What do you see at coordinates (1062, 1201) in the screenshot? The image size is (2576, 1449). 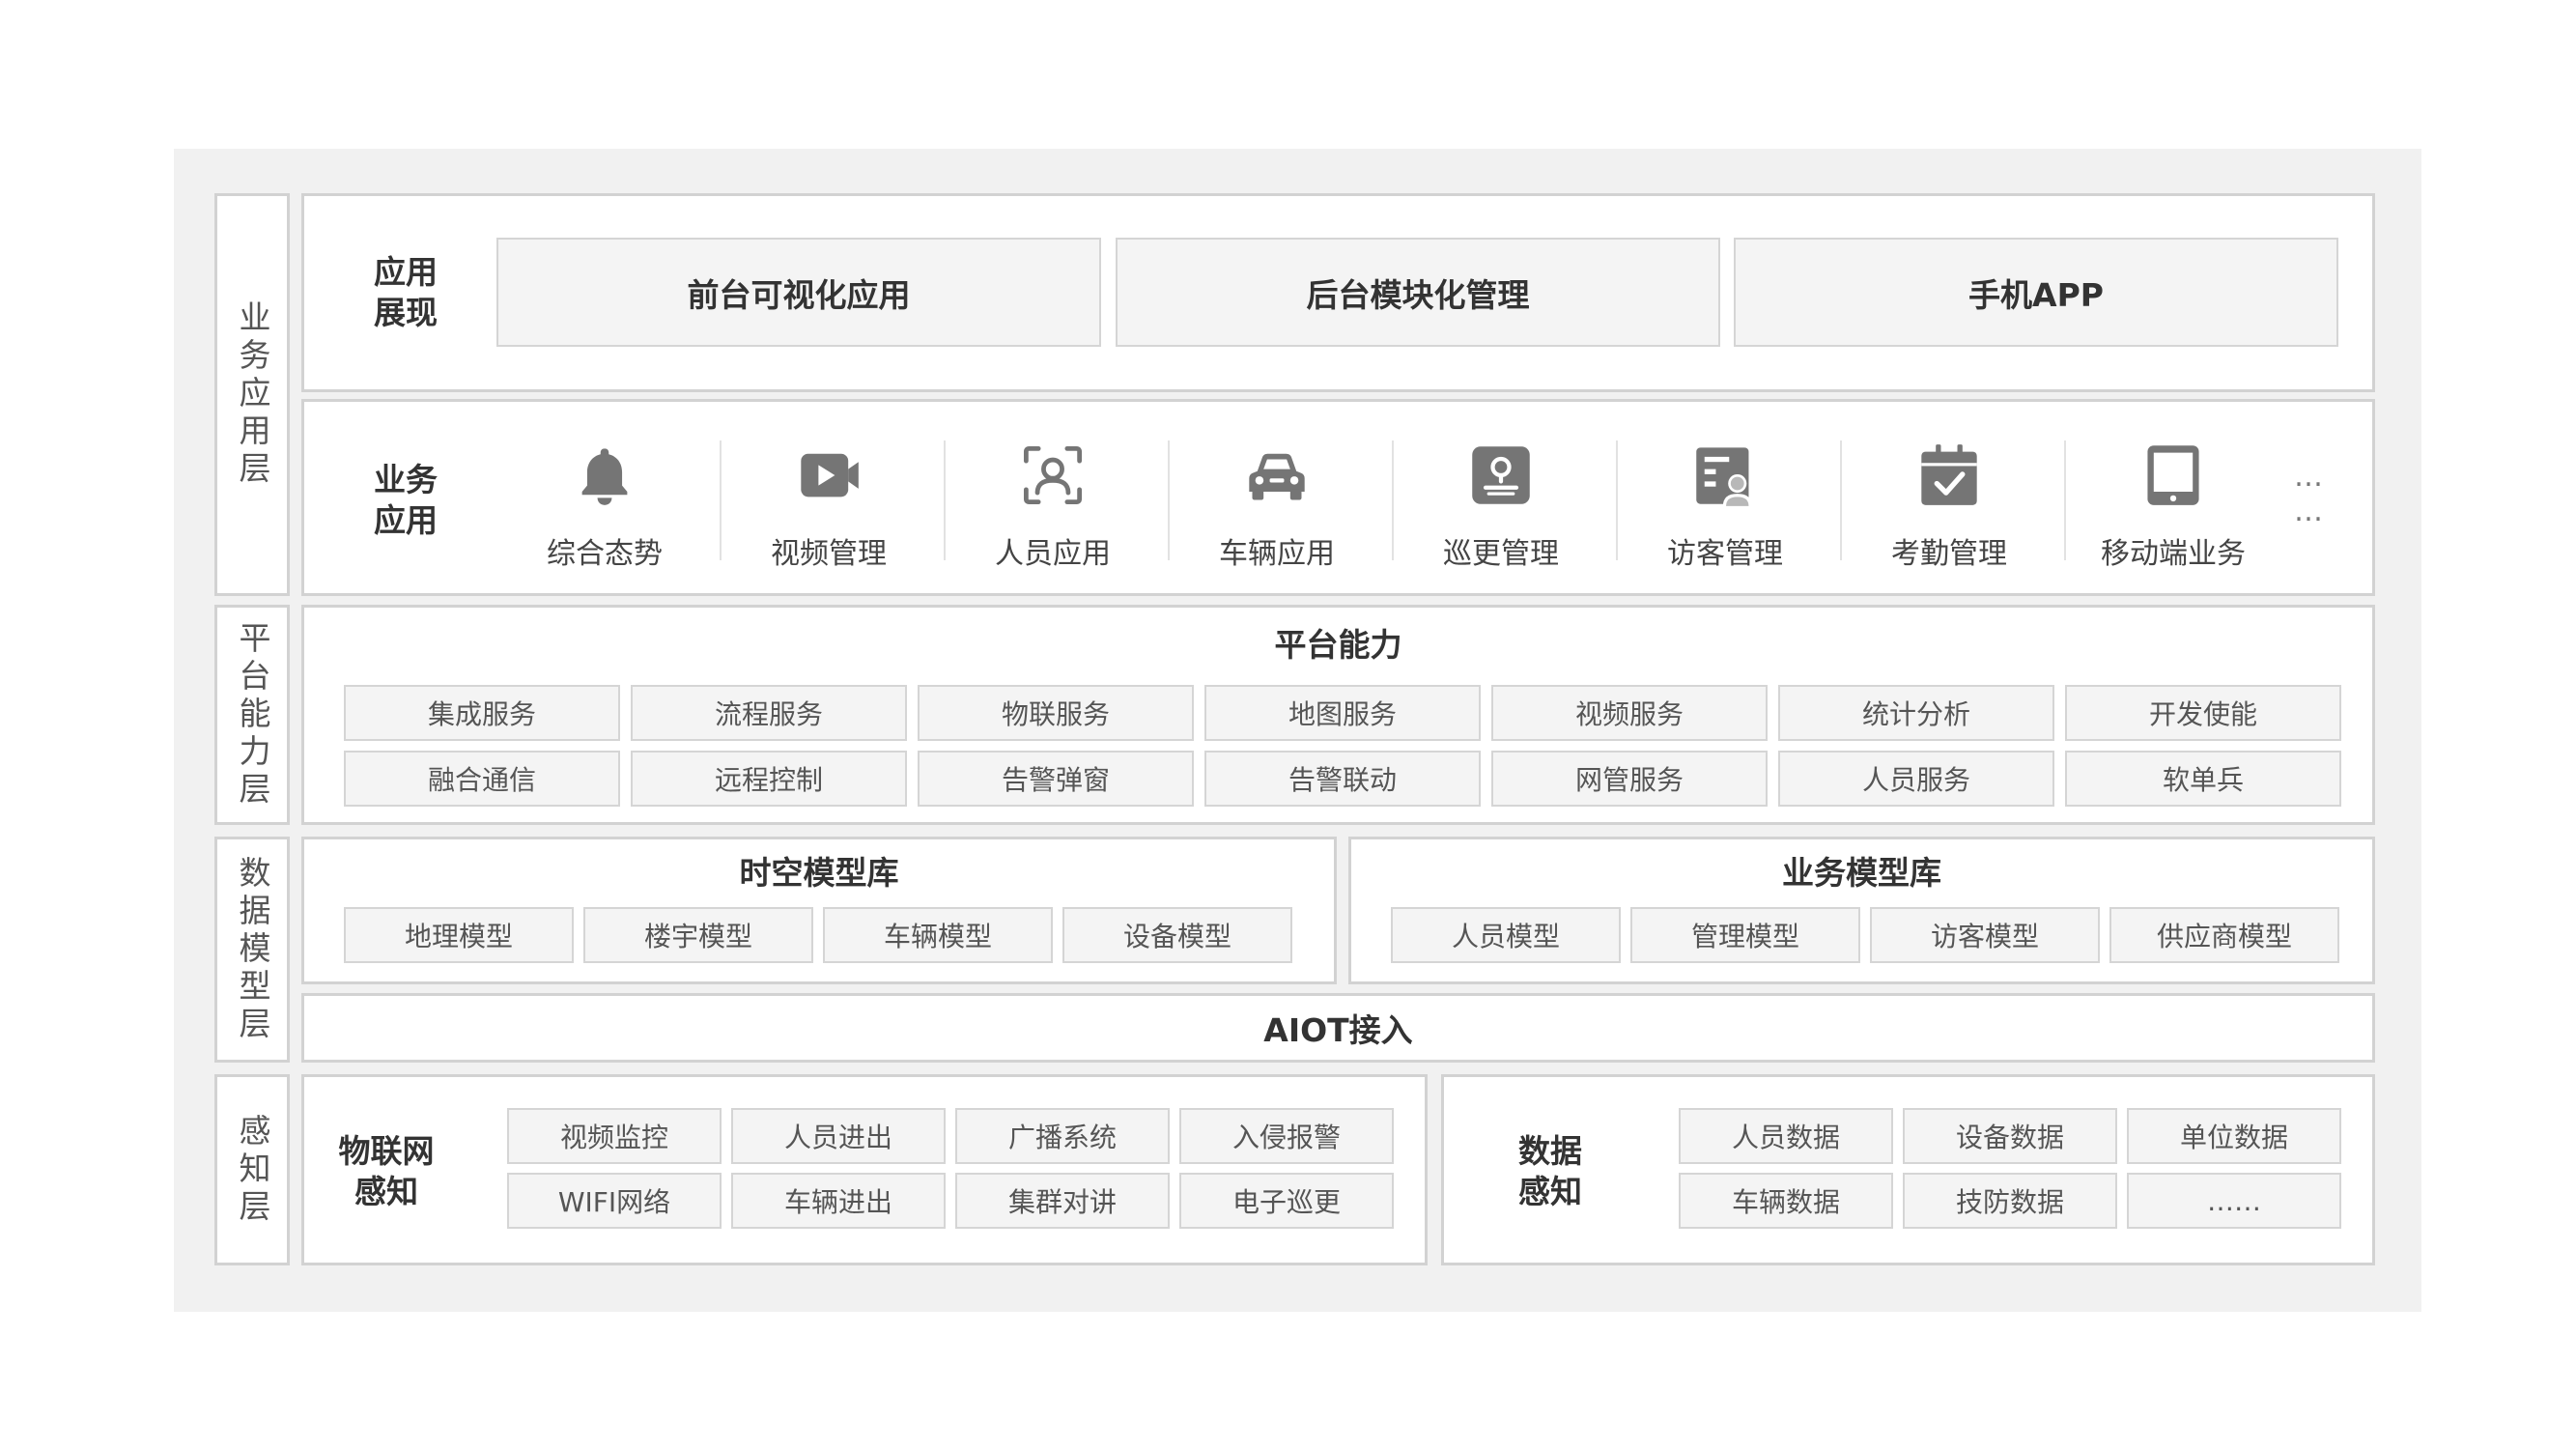 I see `iot-cell: 集群对讲` at bounding box center [1062, 1201].